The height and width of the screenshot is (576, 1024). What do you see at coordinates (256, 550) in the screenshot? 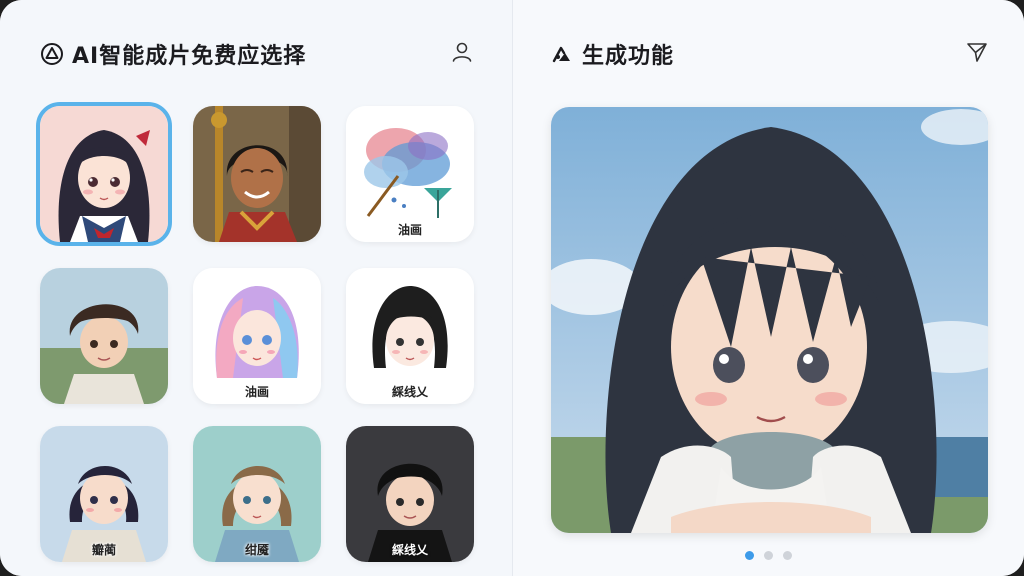
I see `style-tile-label: 绀魇` at bounding box center [256, 550].